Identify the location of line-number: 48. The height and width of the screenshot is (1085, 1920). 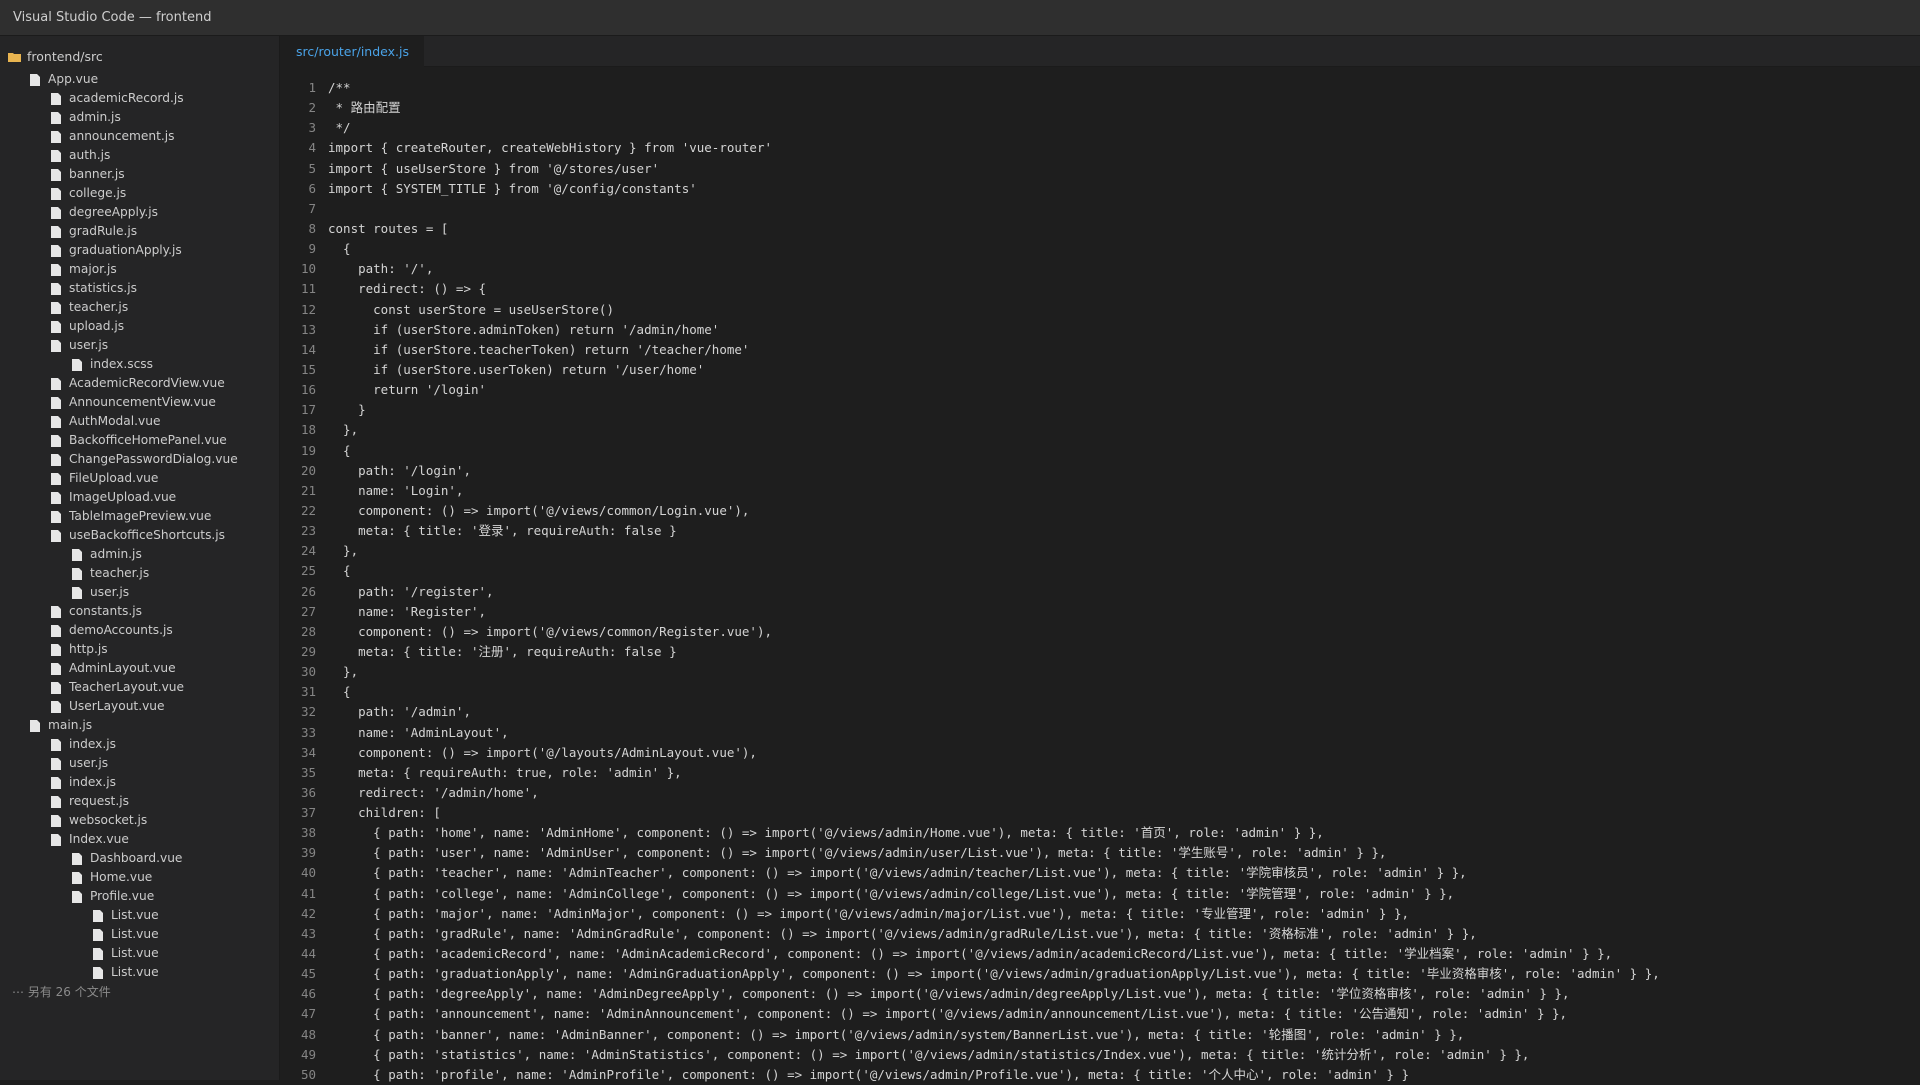
(308, 1034).